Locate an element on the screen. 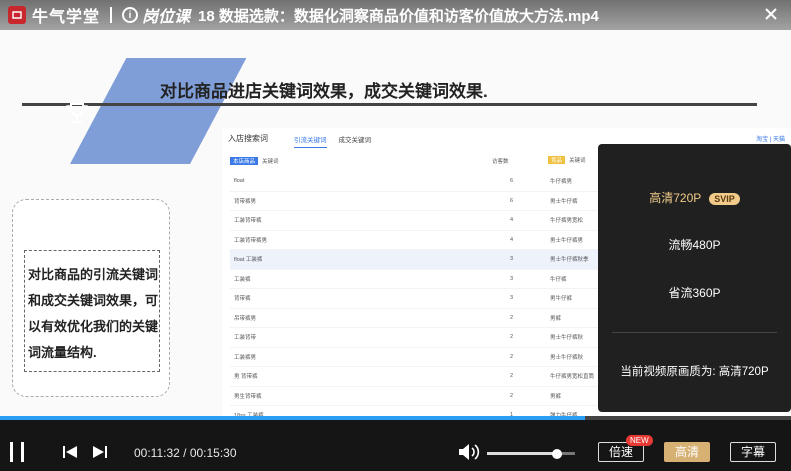 This screenshot has width=791, height=471. video-title: 18 数据选款：数据化洞察商品价值和访客价值放大方法.mp4 is located at coordinates (398, 16).